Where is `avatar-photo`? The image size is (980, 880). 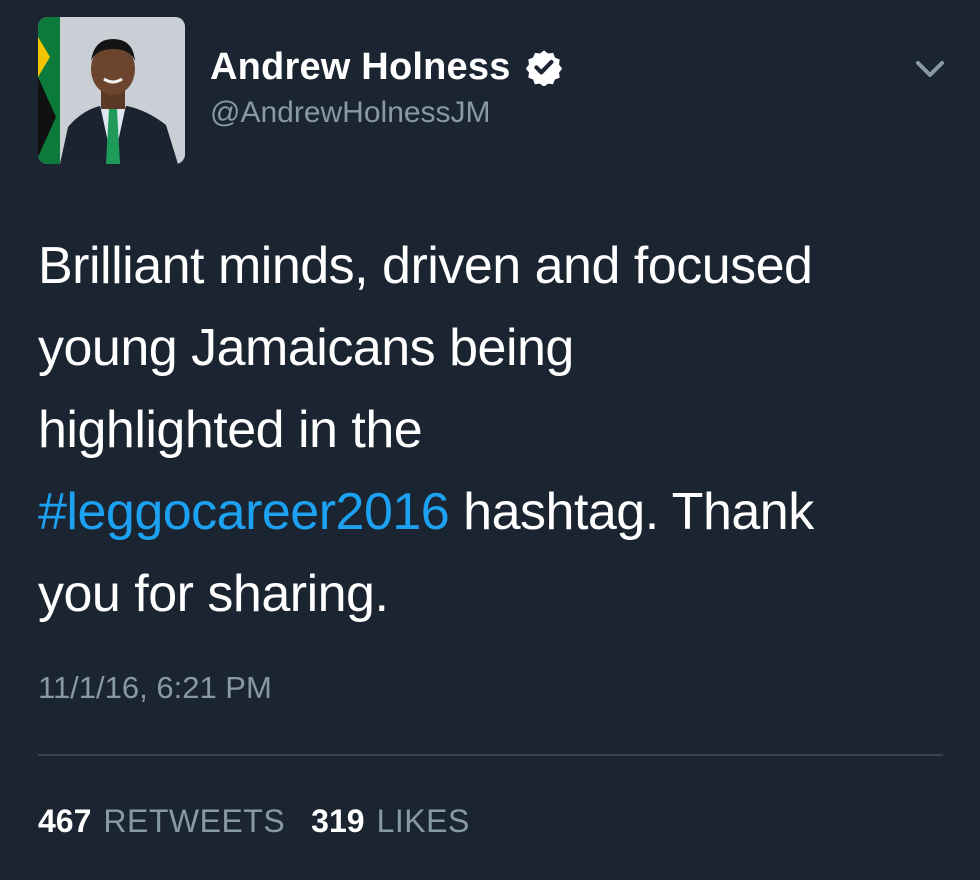
avatar-photo is located at coordinates (111, 90).